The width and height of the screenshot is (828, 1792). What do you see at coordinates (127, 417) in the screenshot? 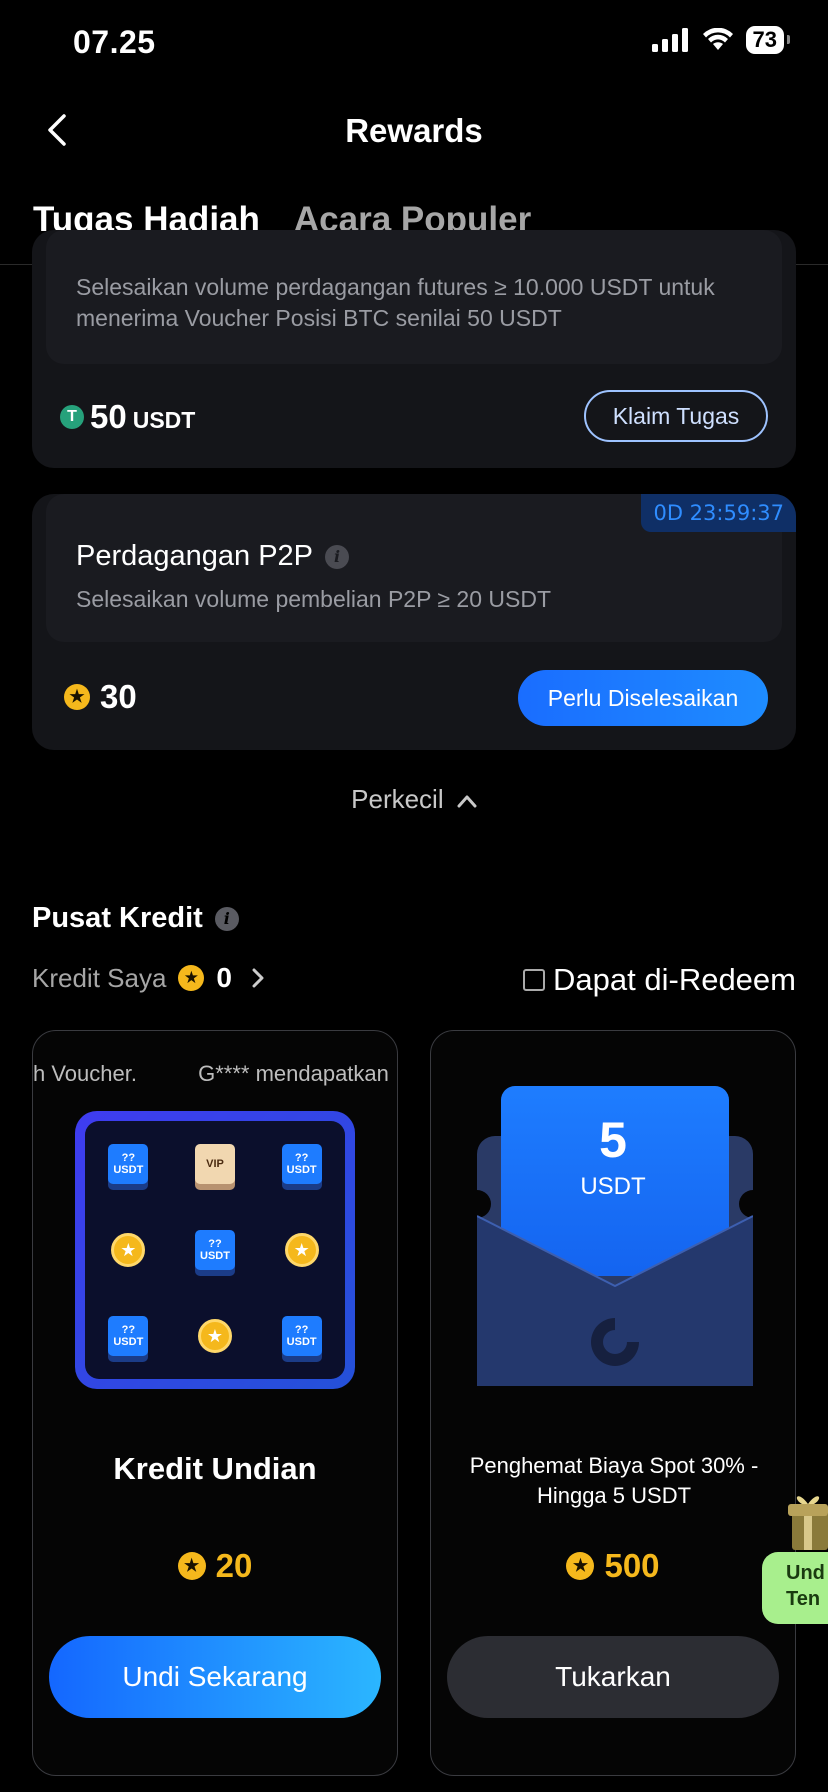
I see `task-reward: T 50 USDT` at bounding box center [127, 417].